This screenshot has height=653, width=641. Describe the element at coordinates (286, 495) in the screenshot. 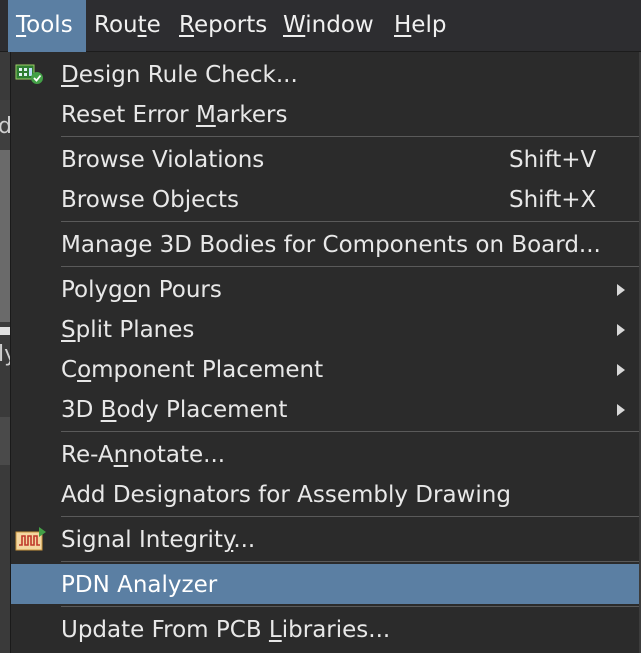

I see `menu-item-label: Add Designators for Assembly Drawing` at that location.